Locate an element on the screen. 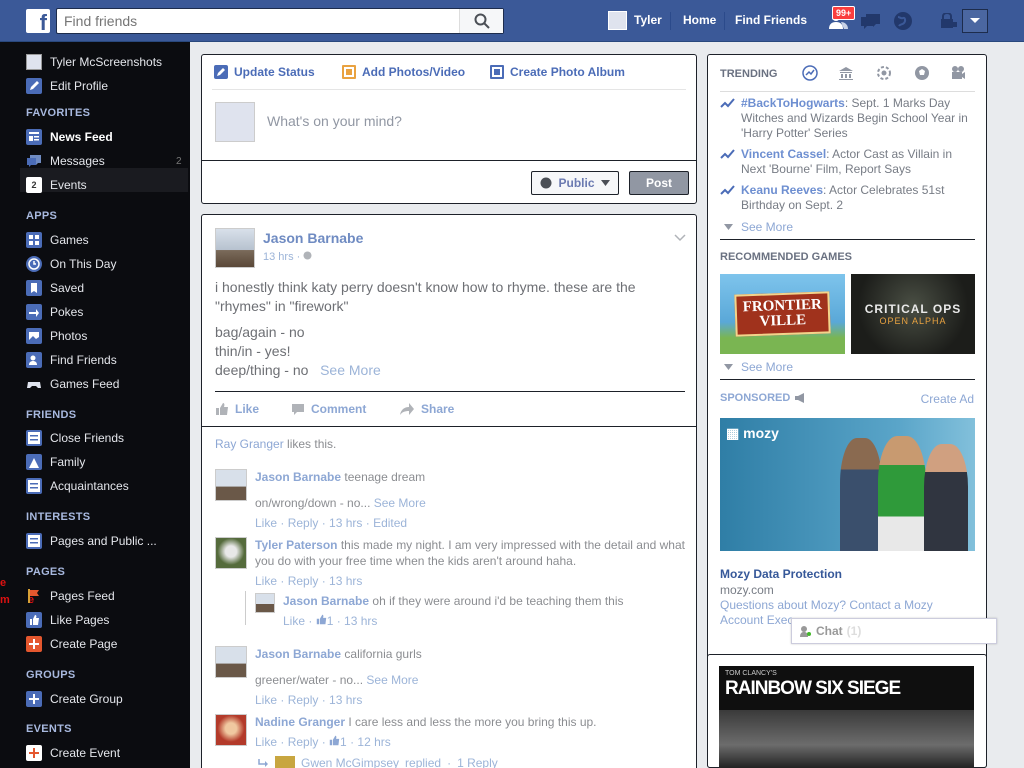 Image resolution: width=1024 pixels, height=768 pixels. reply-author: Jason Barnabe is located at coordinates (326, 601).